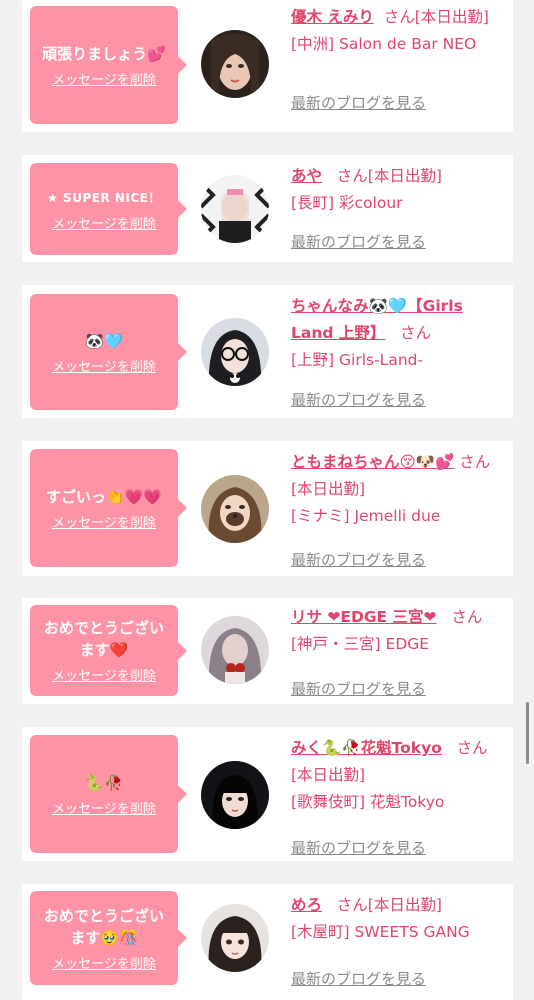 The image size is (534, 1000). Describe the element at coordinates (108, 209) in the screenshot. I see `message-bubble: ★ SUPER NICE！ メッセージを削除` at that location.